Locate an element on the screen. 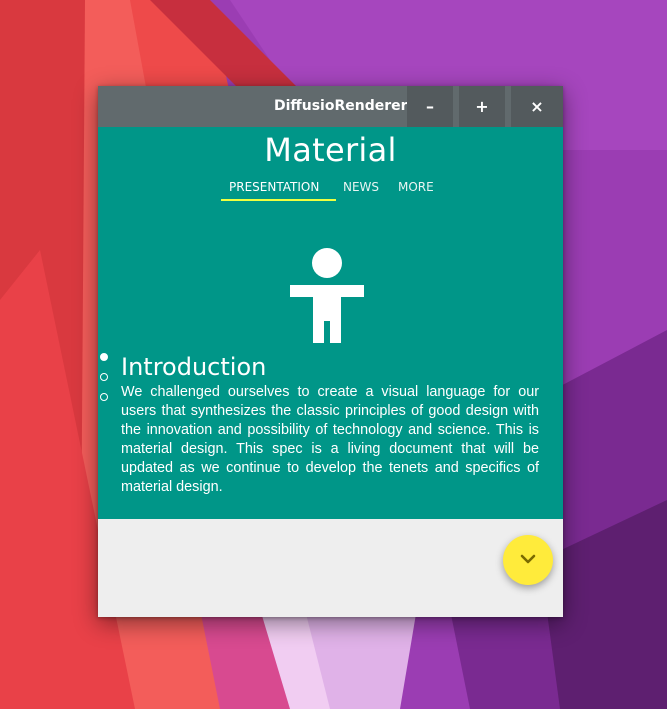 This screenshot has width=667, height=709. window-titlebar: DiffusioRenderer – + × is located at coordinates (330, 106).